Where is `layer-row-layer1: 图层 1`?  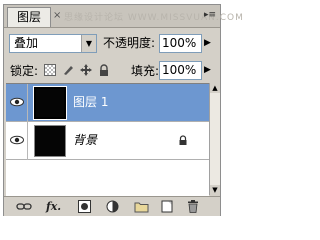
layer-row-layer1: 图层 1 is located at coordinates (107, 103).